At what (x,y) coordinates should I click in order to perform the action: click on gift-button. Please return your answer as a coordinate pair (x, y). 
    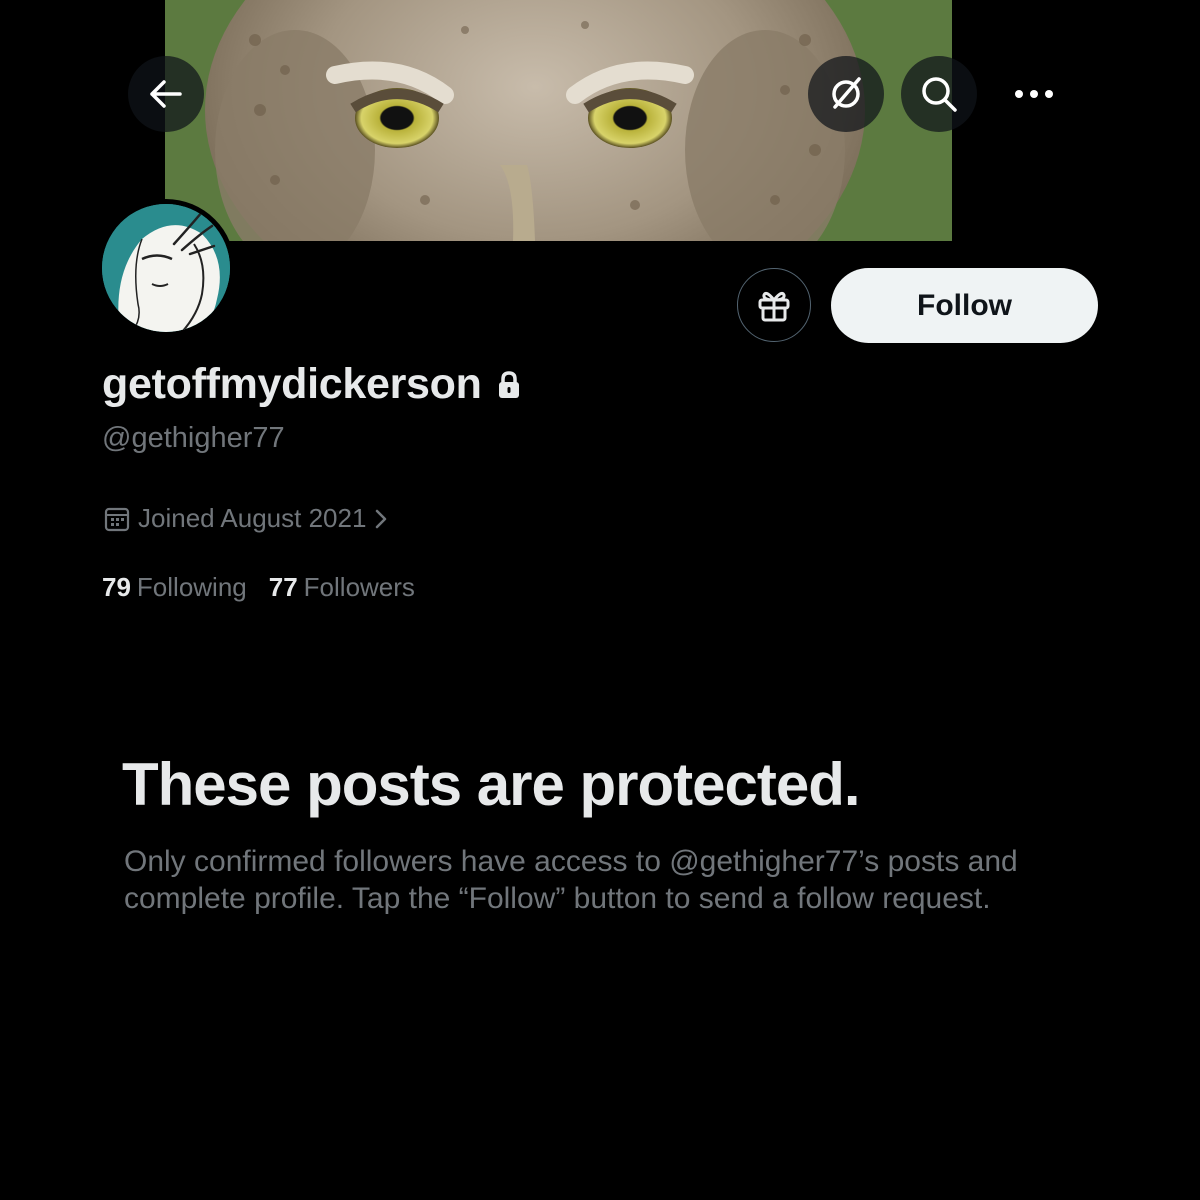
    Looking at the image, I should click on (774, 305).